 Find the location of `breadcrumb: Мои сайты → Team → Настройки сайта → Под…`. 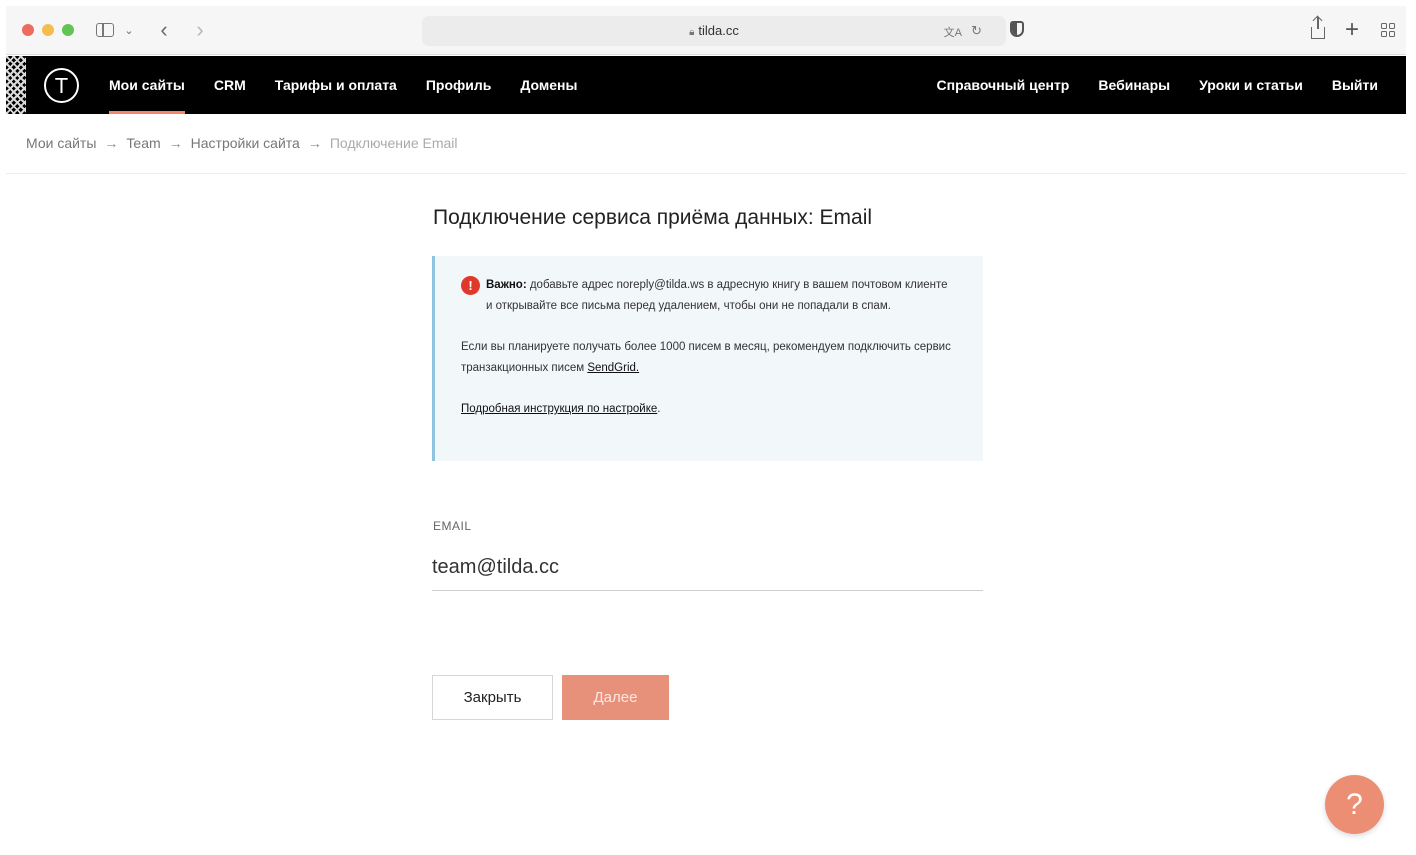

breadcrumb: Мои сайты → Team → Настройки сайта → Под… is located at coordinates (242, 143).